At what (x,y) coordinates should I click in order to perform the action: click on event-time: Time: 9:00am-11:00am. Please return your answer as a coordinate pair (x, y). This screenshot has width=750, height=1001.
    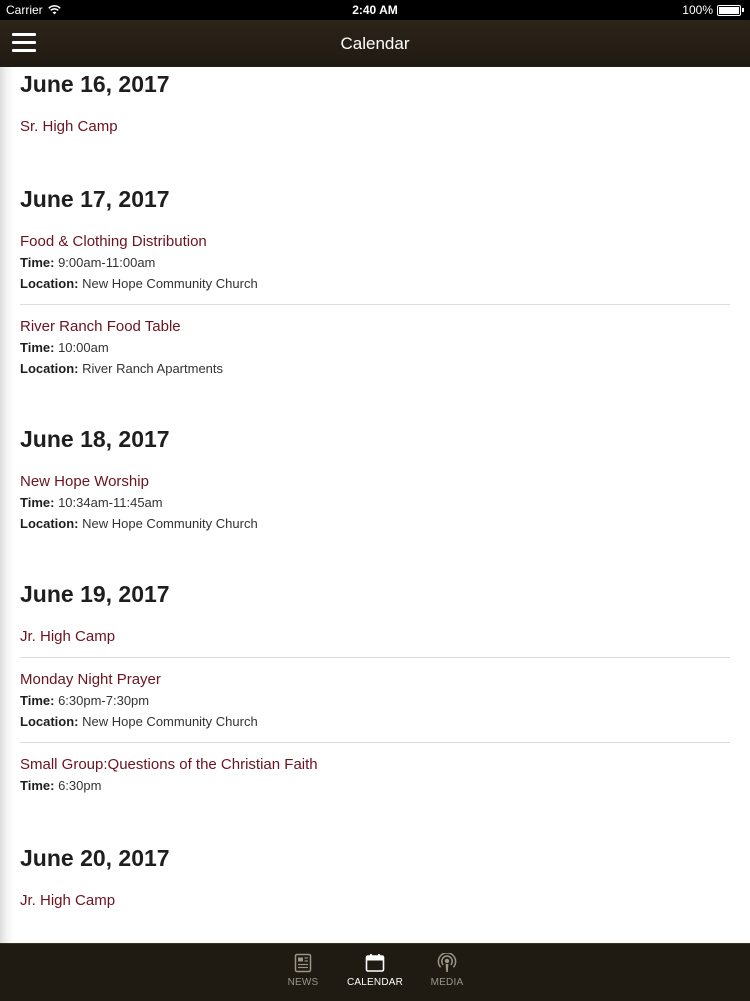
    Looking at the image, I should click on (375, 262).